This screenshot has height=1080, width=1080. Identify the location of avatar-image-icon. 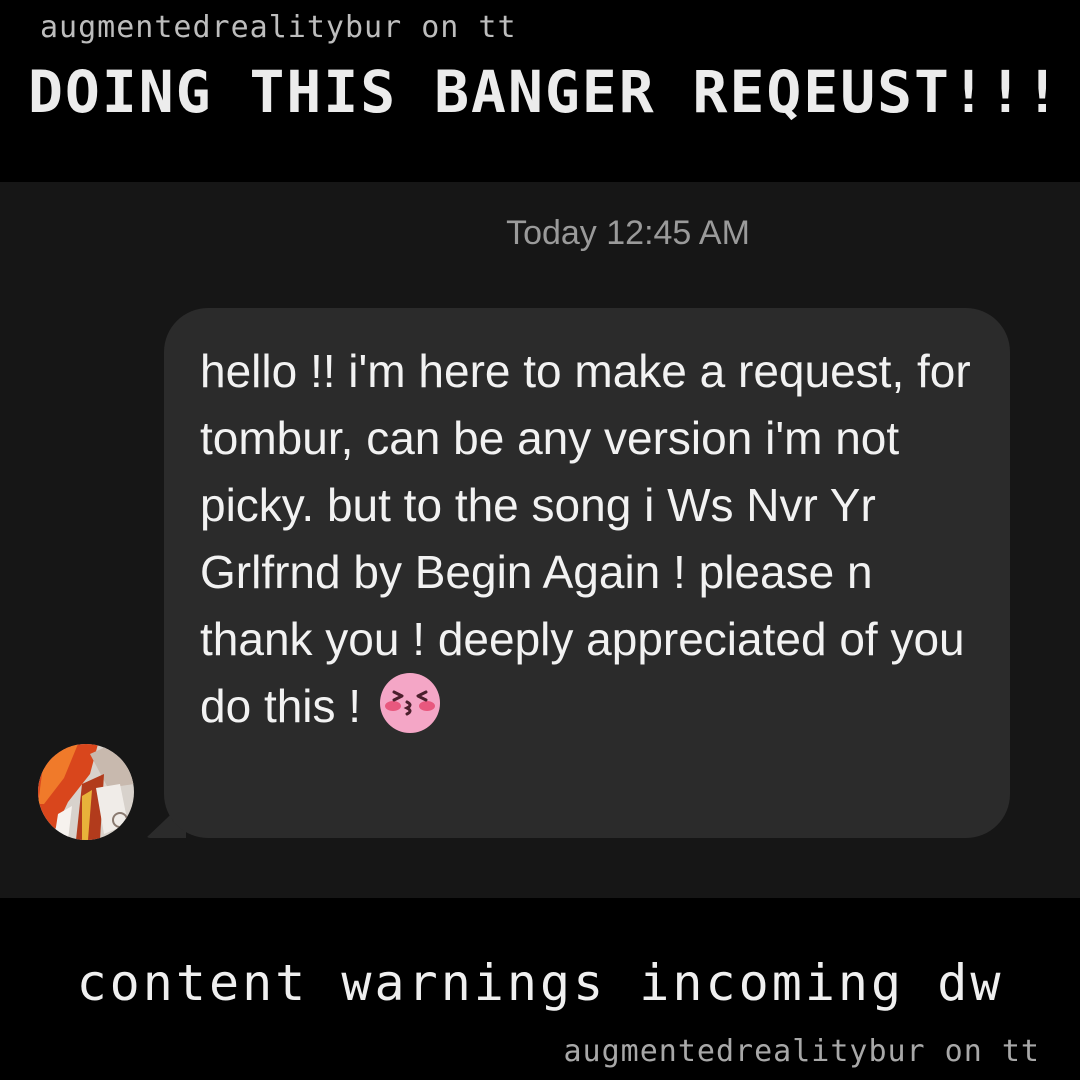
(86, 792).